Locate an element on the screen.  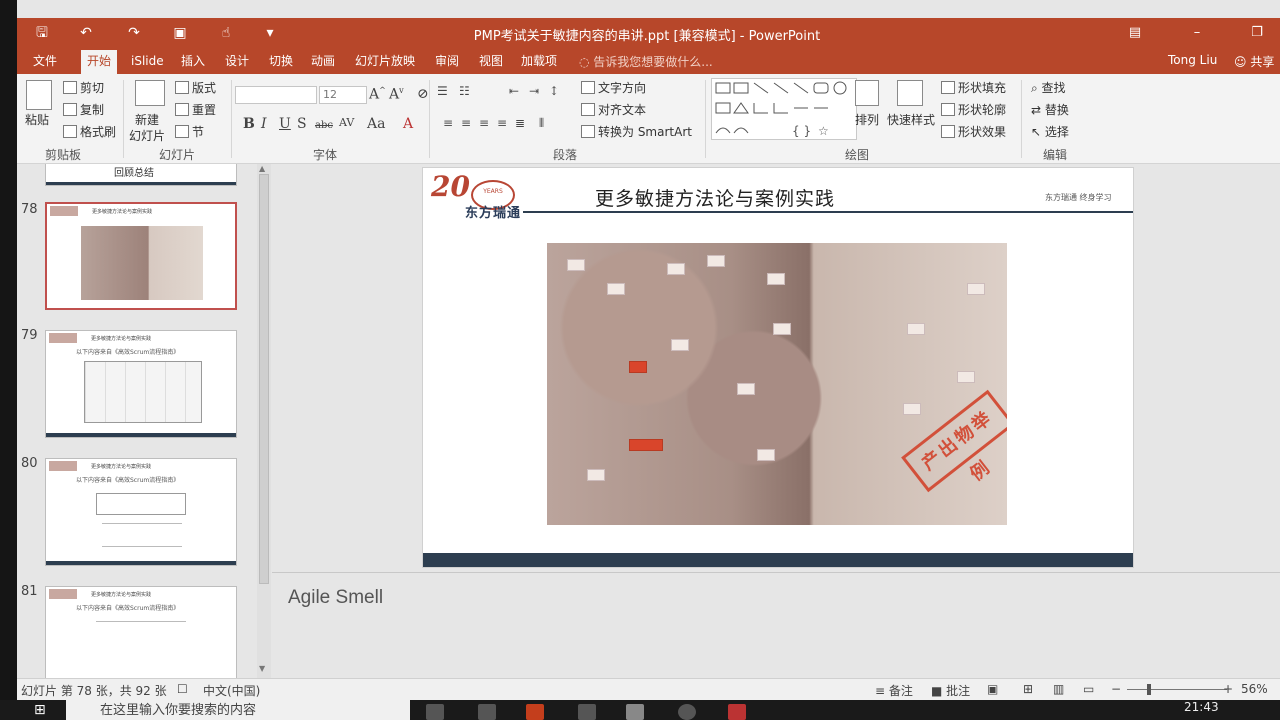
font-color-icon: A is located at coordinates (408, 124).